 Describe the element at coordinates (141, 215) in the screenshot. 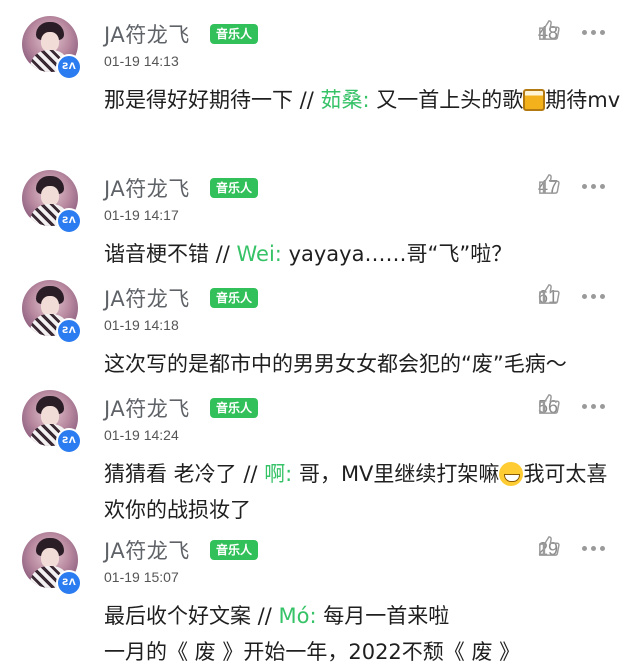

I see `timestamp: 01-19 14:17` at that location.